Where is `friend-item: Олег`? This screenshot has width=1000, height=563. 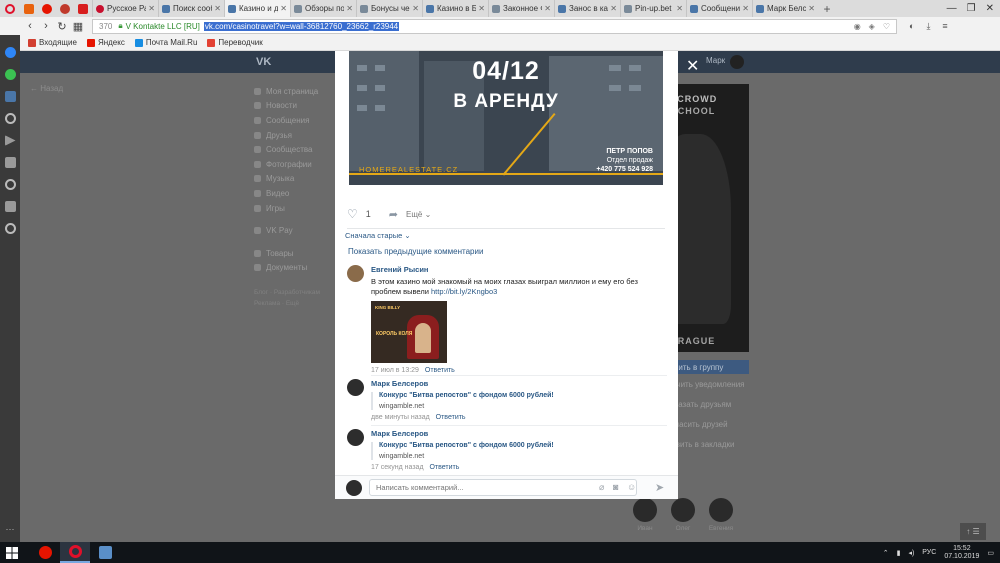
friend-item: Олег is located at coordinates (683, 515).